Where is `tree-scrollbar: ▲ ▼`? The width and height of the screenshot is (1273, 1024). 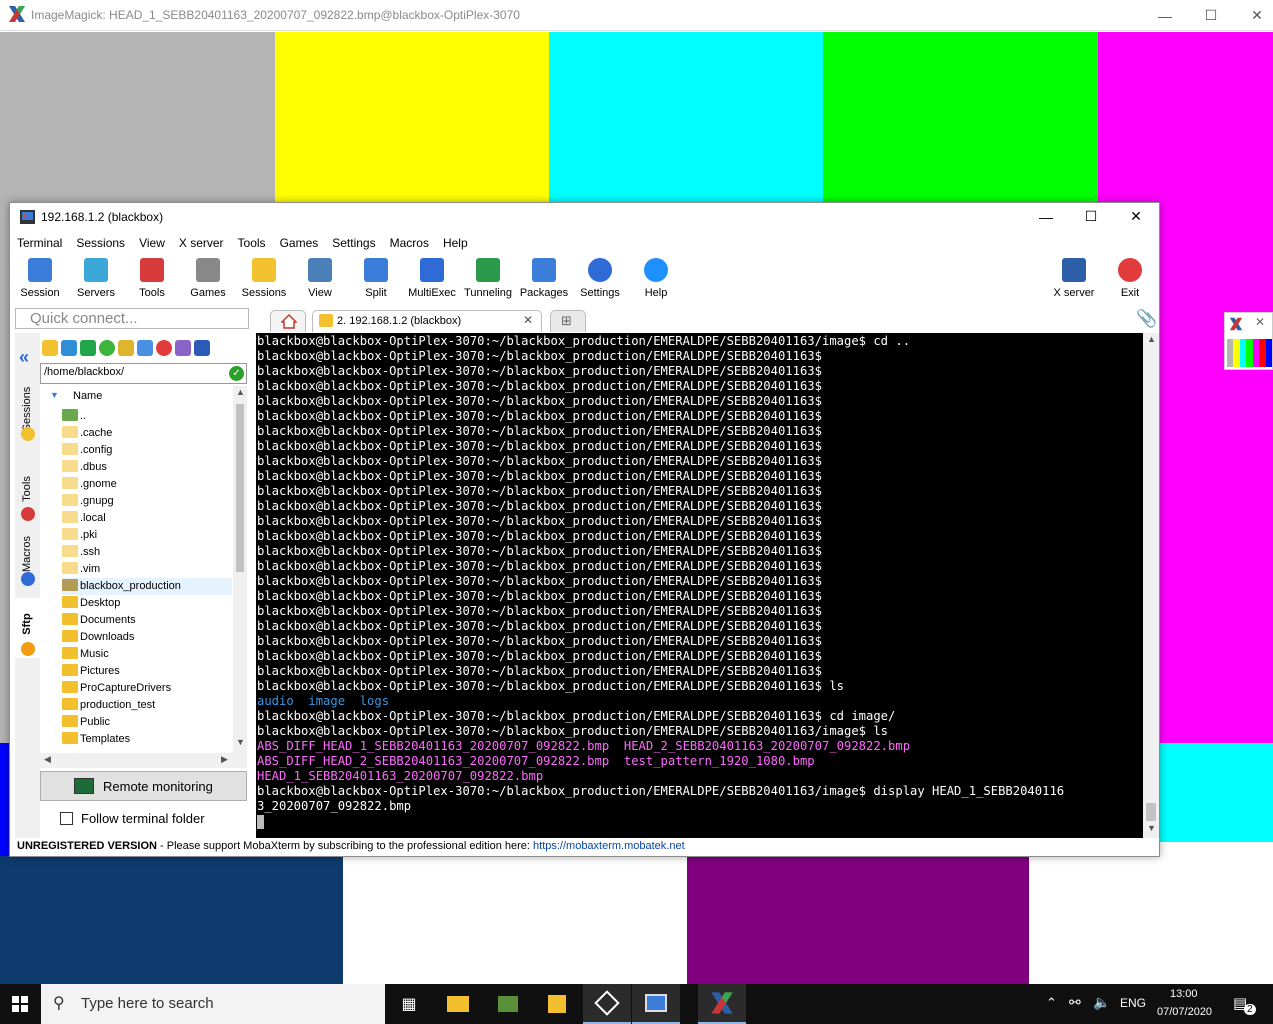 tree-scrollbar: ▲ ▼ is located at coordinates (240, 569).